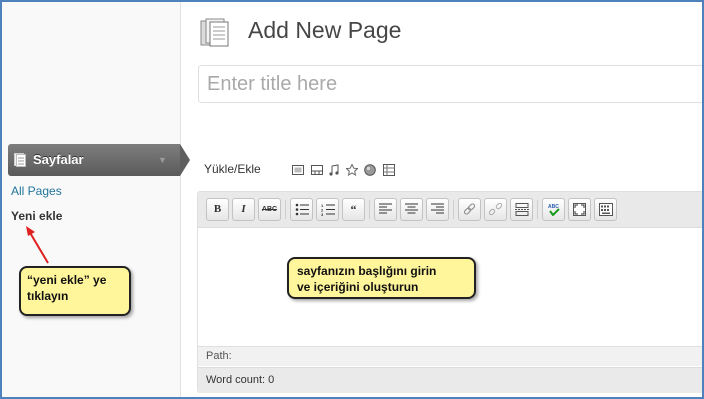 The height and width of the screenshot is (399, 704). I want to click on more-tag-button, so click(521, 209).